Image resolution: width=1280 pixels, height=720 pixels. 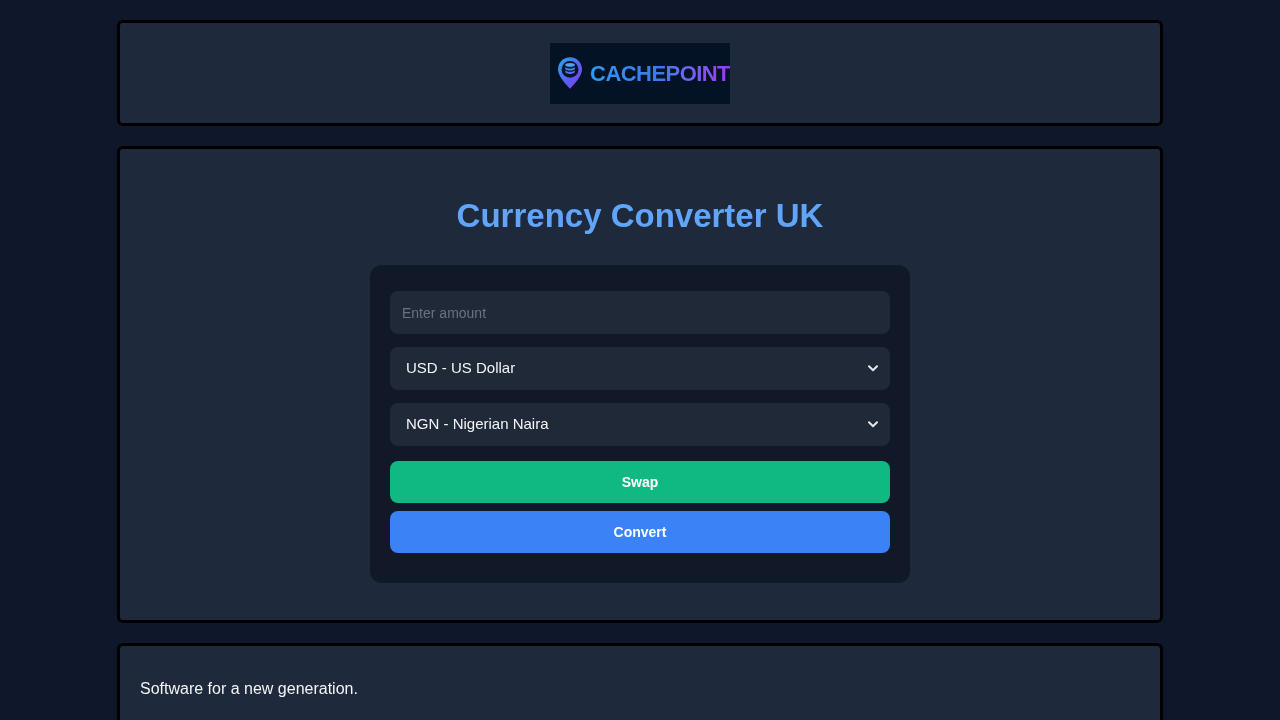 What do you see at coordinates (640, 216) in the screenshot?
I see `page-title: Currency Converter UK` at bounding box center [640, 216].